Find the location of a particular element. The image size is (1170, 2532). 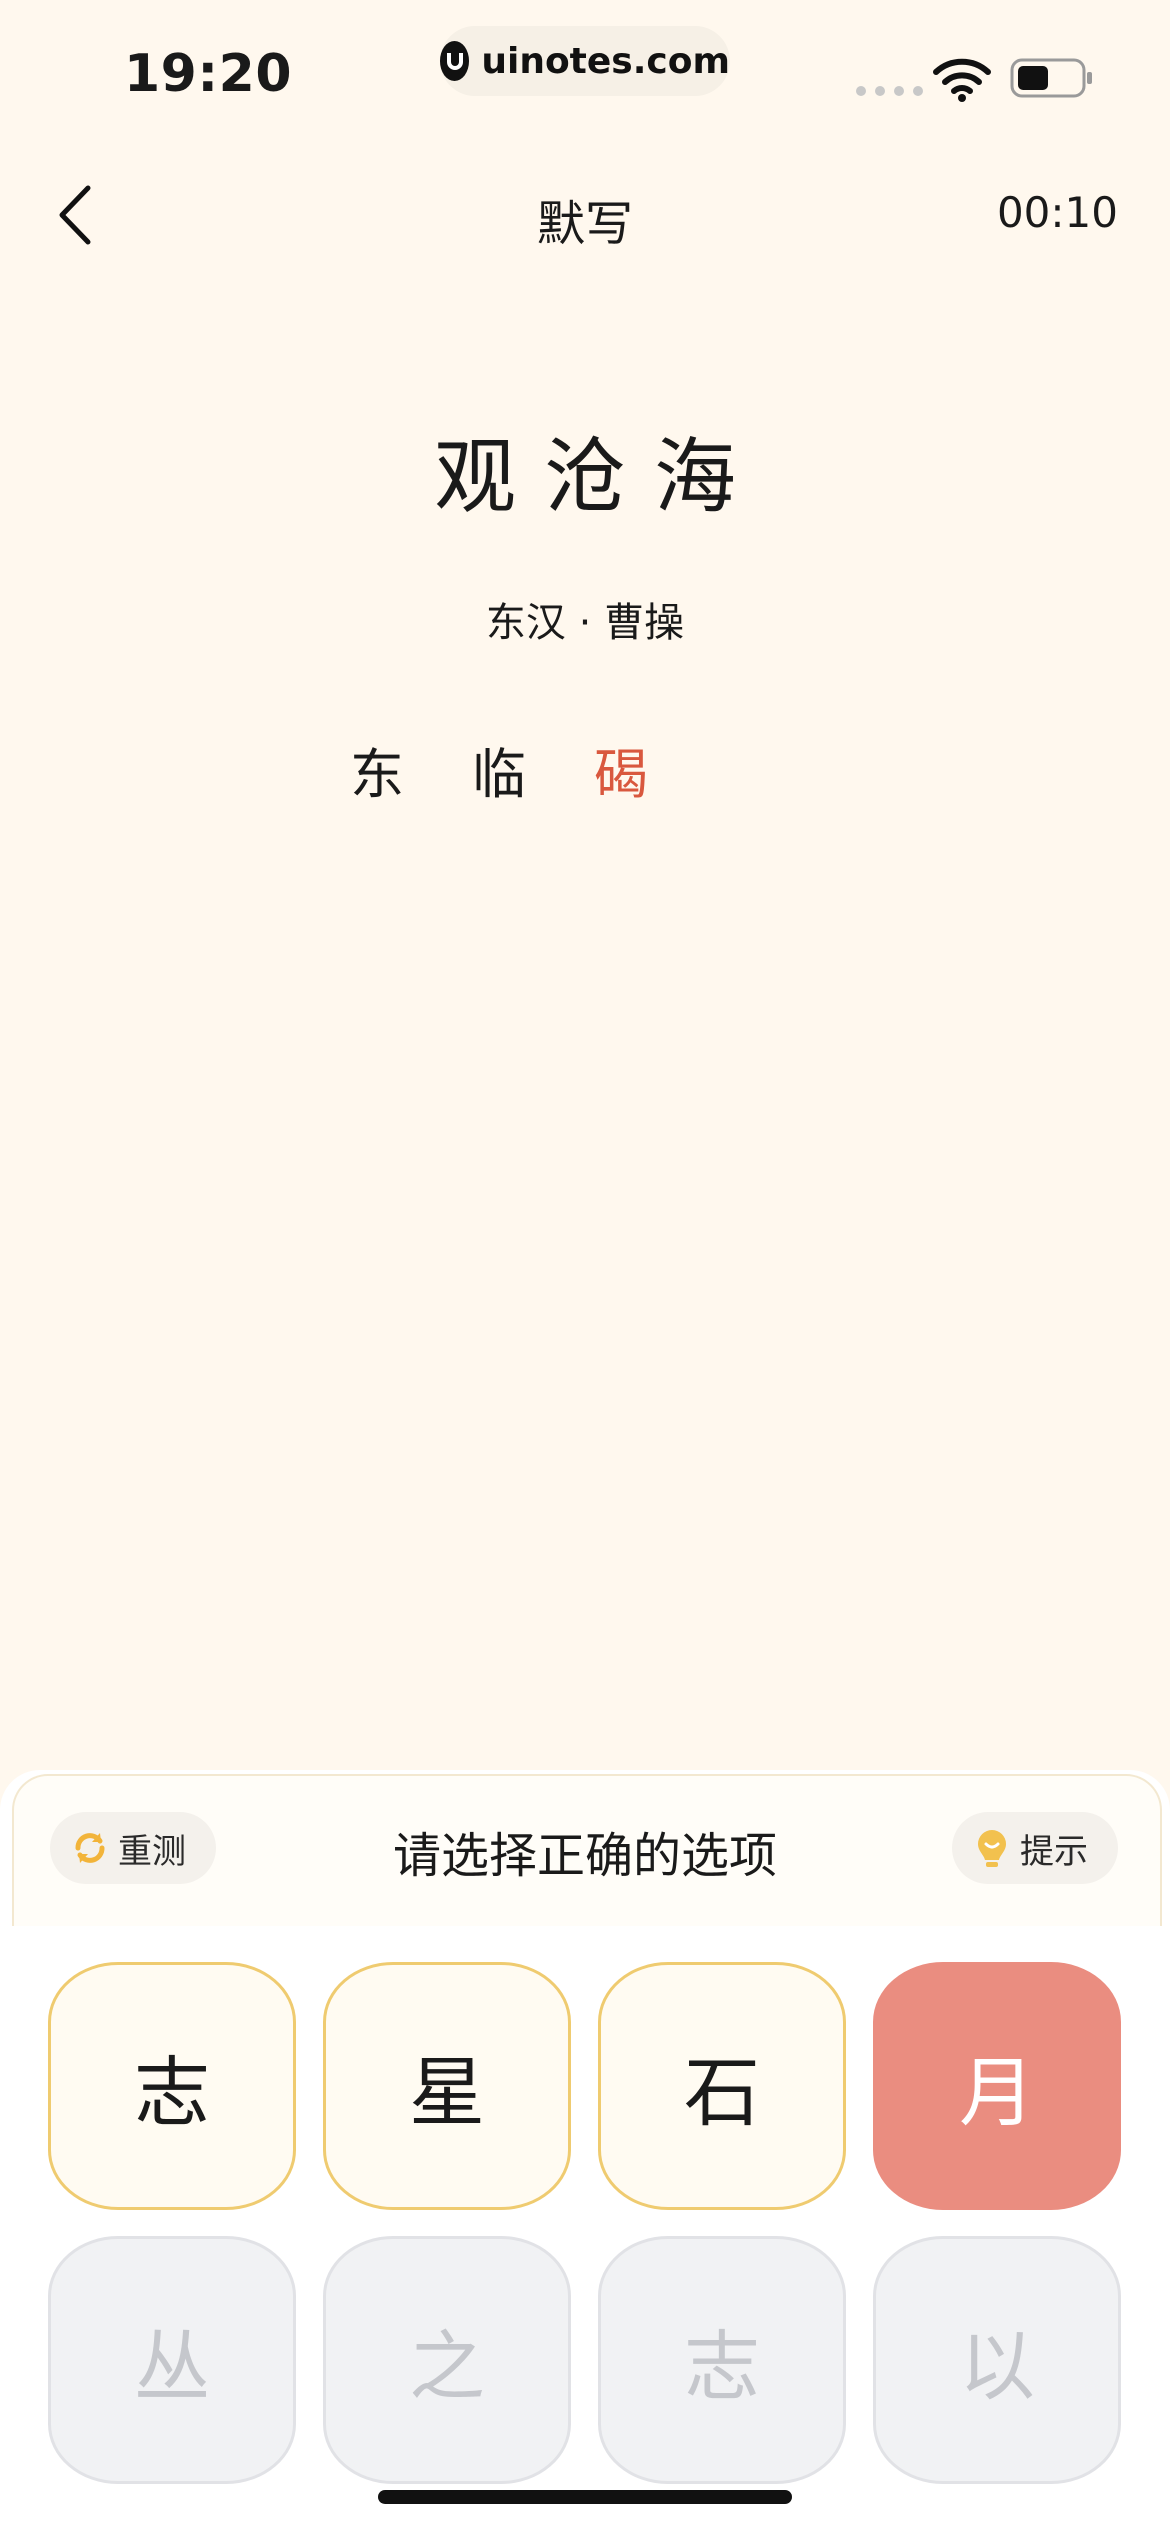

page-title: 默写 is located at coordinates (584, 224).